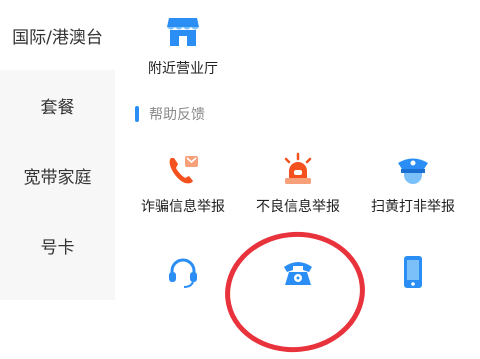  What do you see at coordinates (298, 207) in the screenshot?
I see `bad-info-report-label: 不良信息举报` at bounding box center [298, 207].